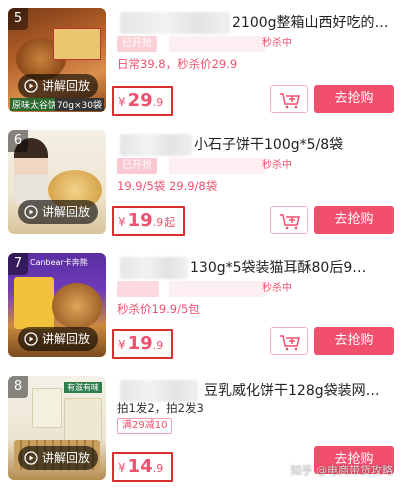  What do you see at coordinates (167, 186) in the screenshot?
I see `promo-text: 19.9/5袋 29.9/8袋` at bounding box center [167, 186].